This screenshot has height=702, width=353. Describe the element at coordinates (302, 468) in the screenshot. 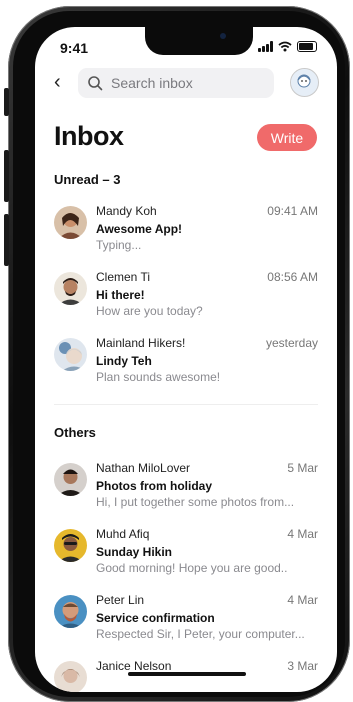

I see `message-time: 5 Mar` at that location.